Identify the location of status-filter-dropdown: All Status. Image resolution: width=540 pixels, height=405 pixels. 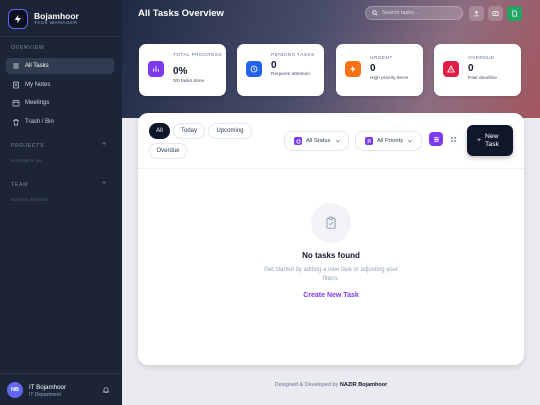
(316, 141).